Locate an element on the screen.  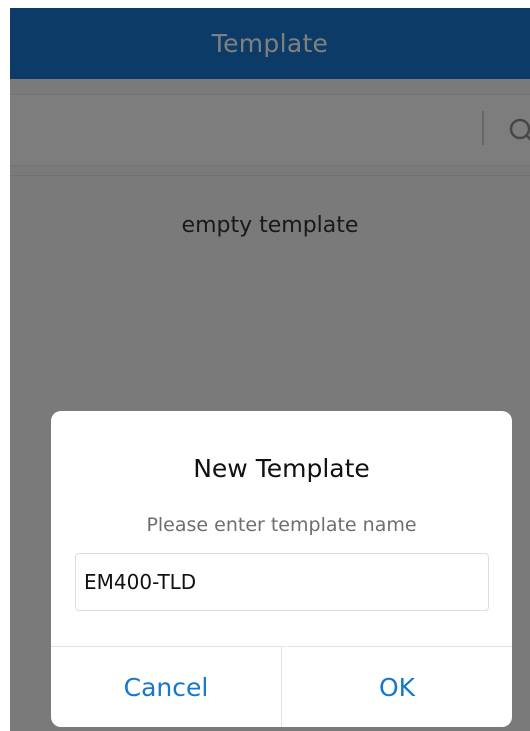
cancel-button: Cancel is located at coordinates (166, 687).